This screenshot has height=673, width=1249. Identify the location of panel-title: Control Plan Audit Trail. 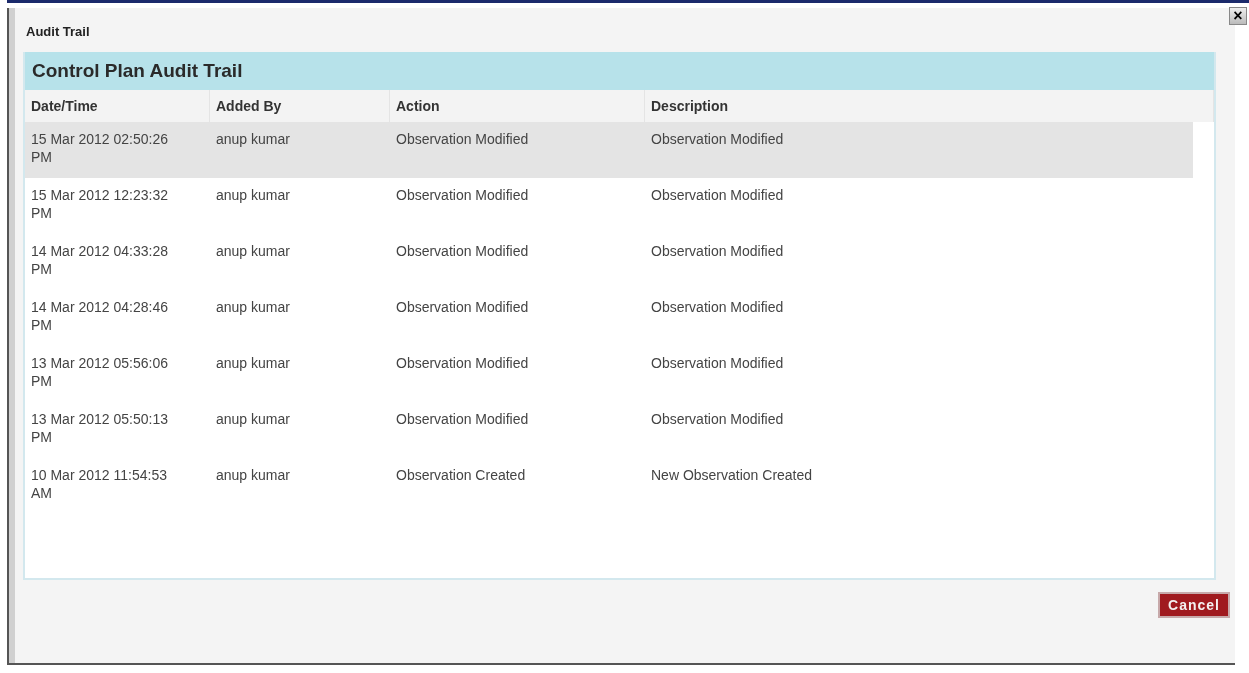
(137, 71).